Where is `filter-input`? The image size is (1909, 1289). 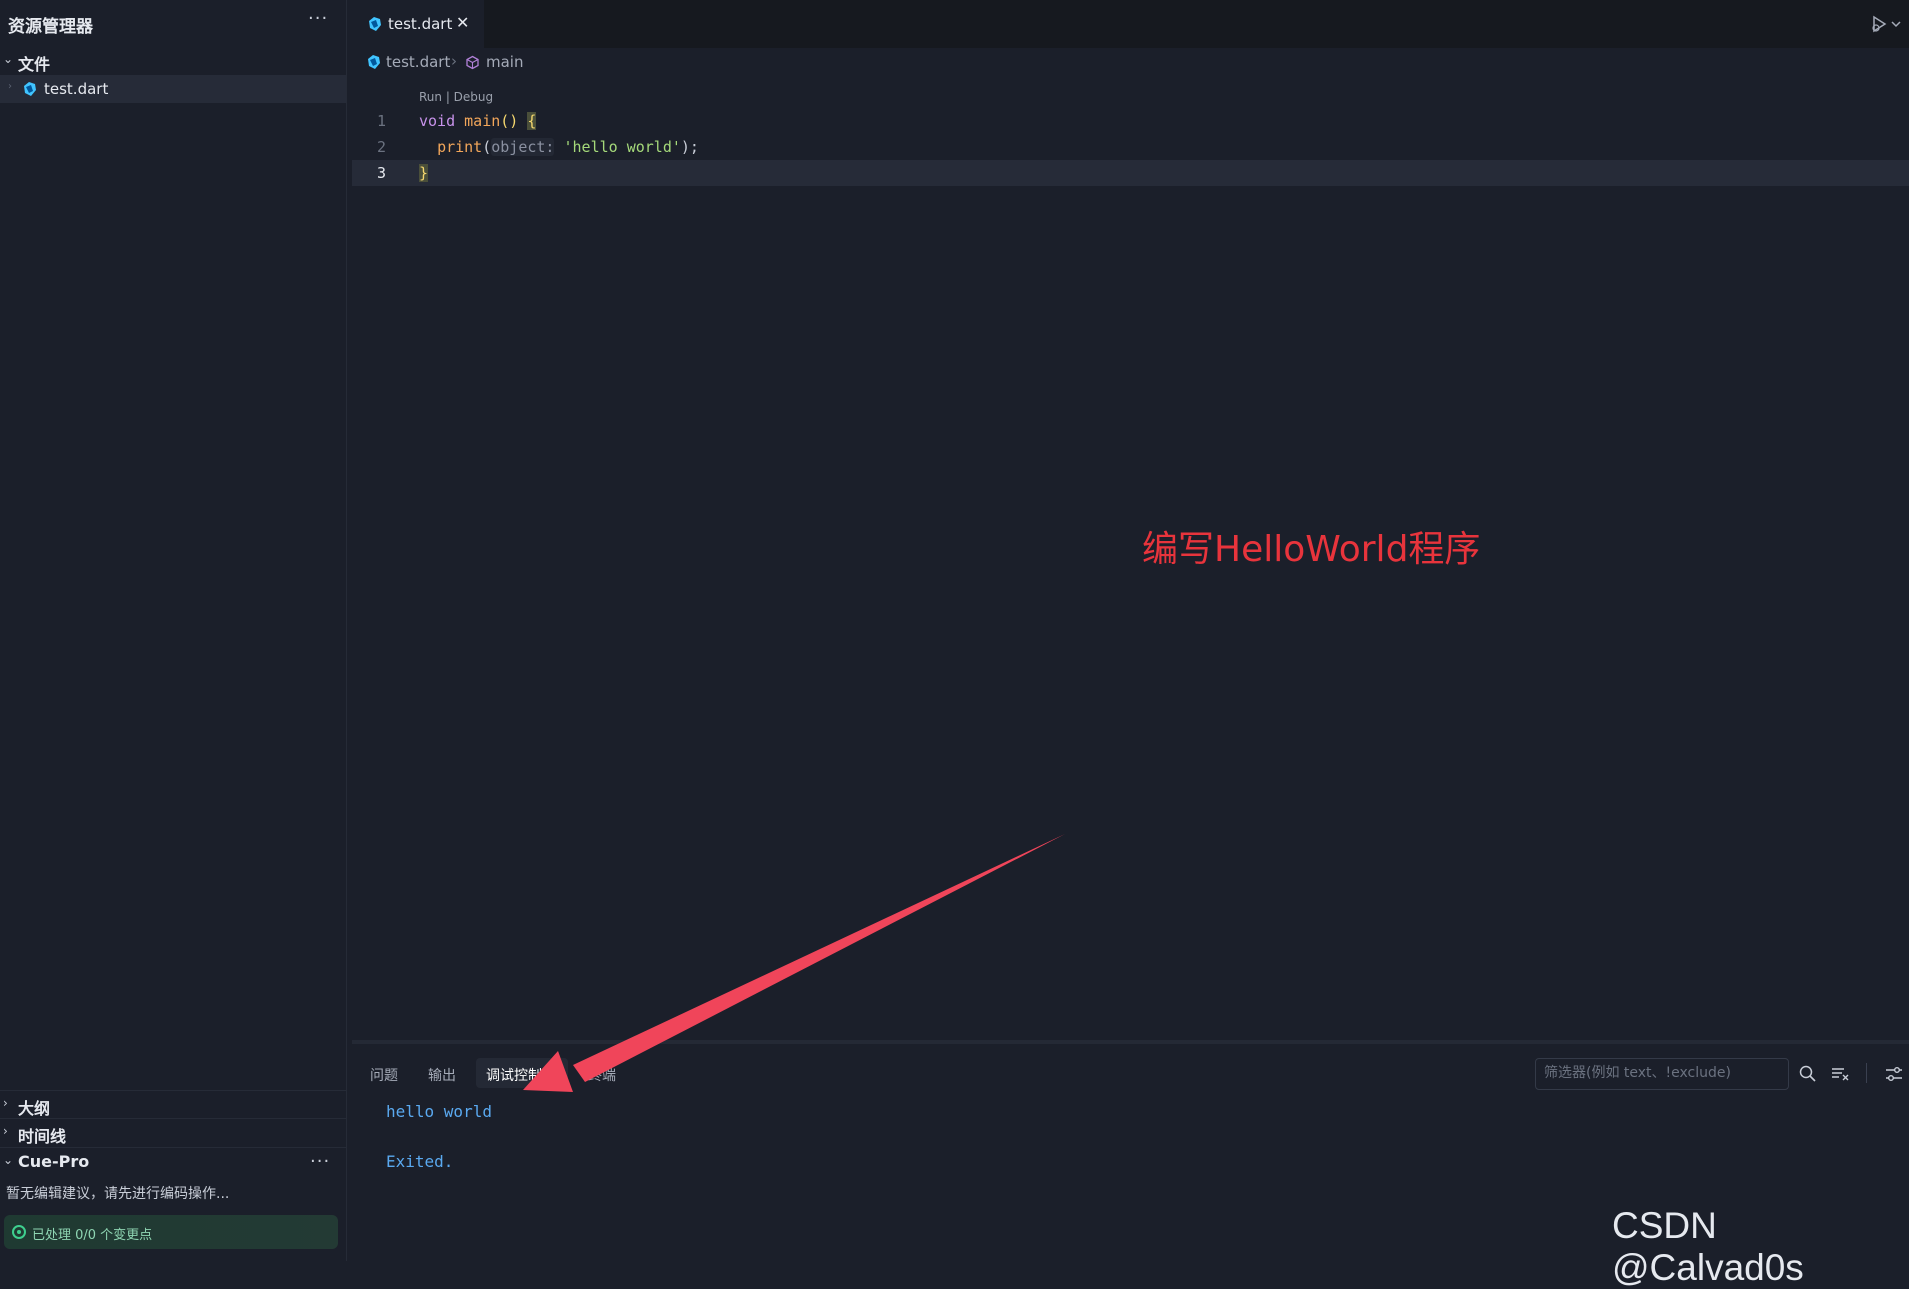 filter-input is located at coordinates (1664, 1073).